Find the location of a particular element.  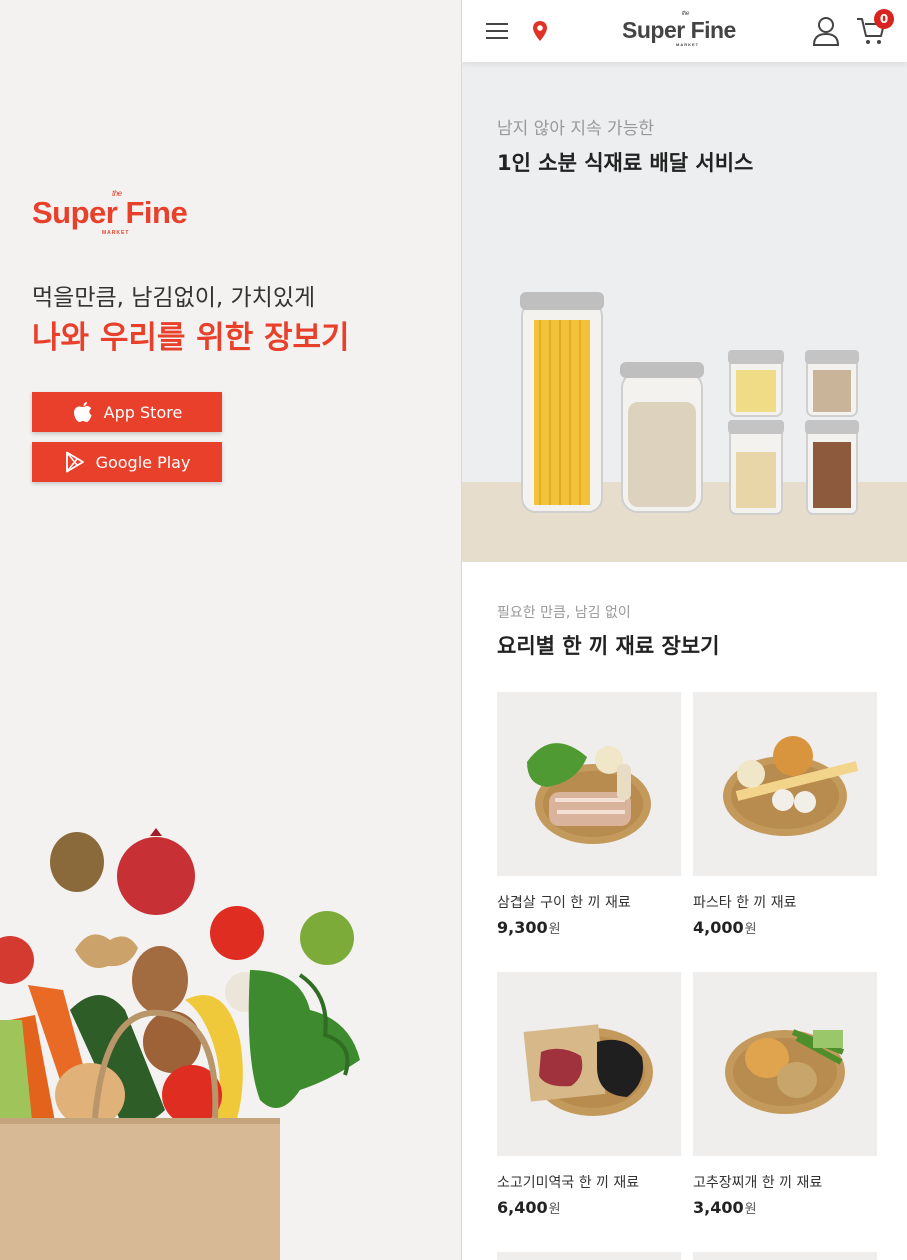

product-price: 9,300원 is located at coordinates (589, 927).